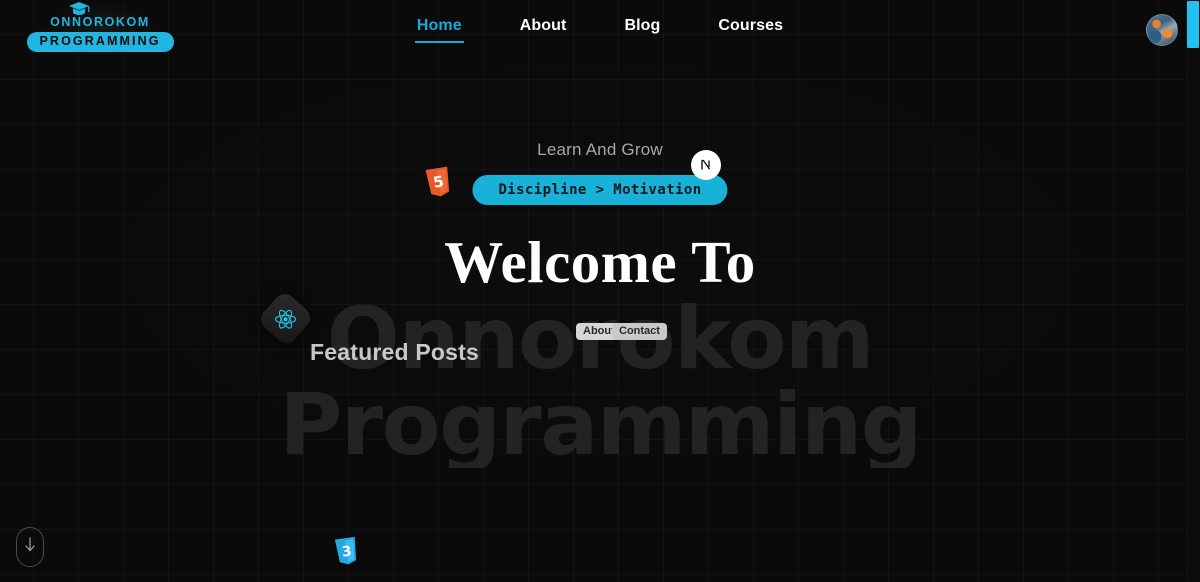 The width and height of the screenshot is (1200, 582). Describe the element at coordinates (543, 29) in the screenshot. I see `nav-item-about: About` at that location.